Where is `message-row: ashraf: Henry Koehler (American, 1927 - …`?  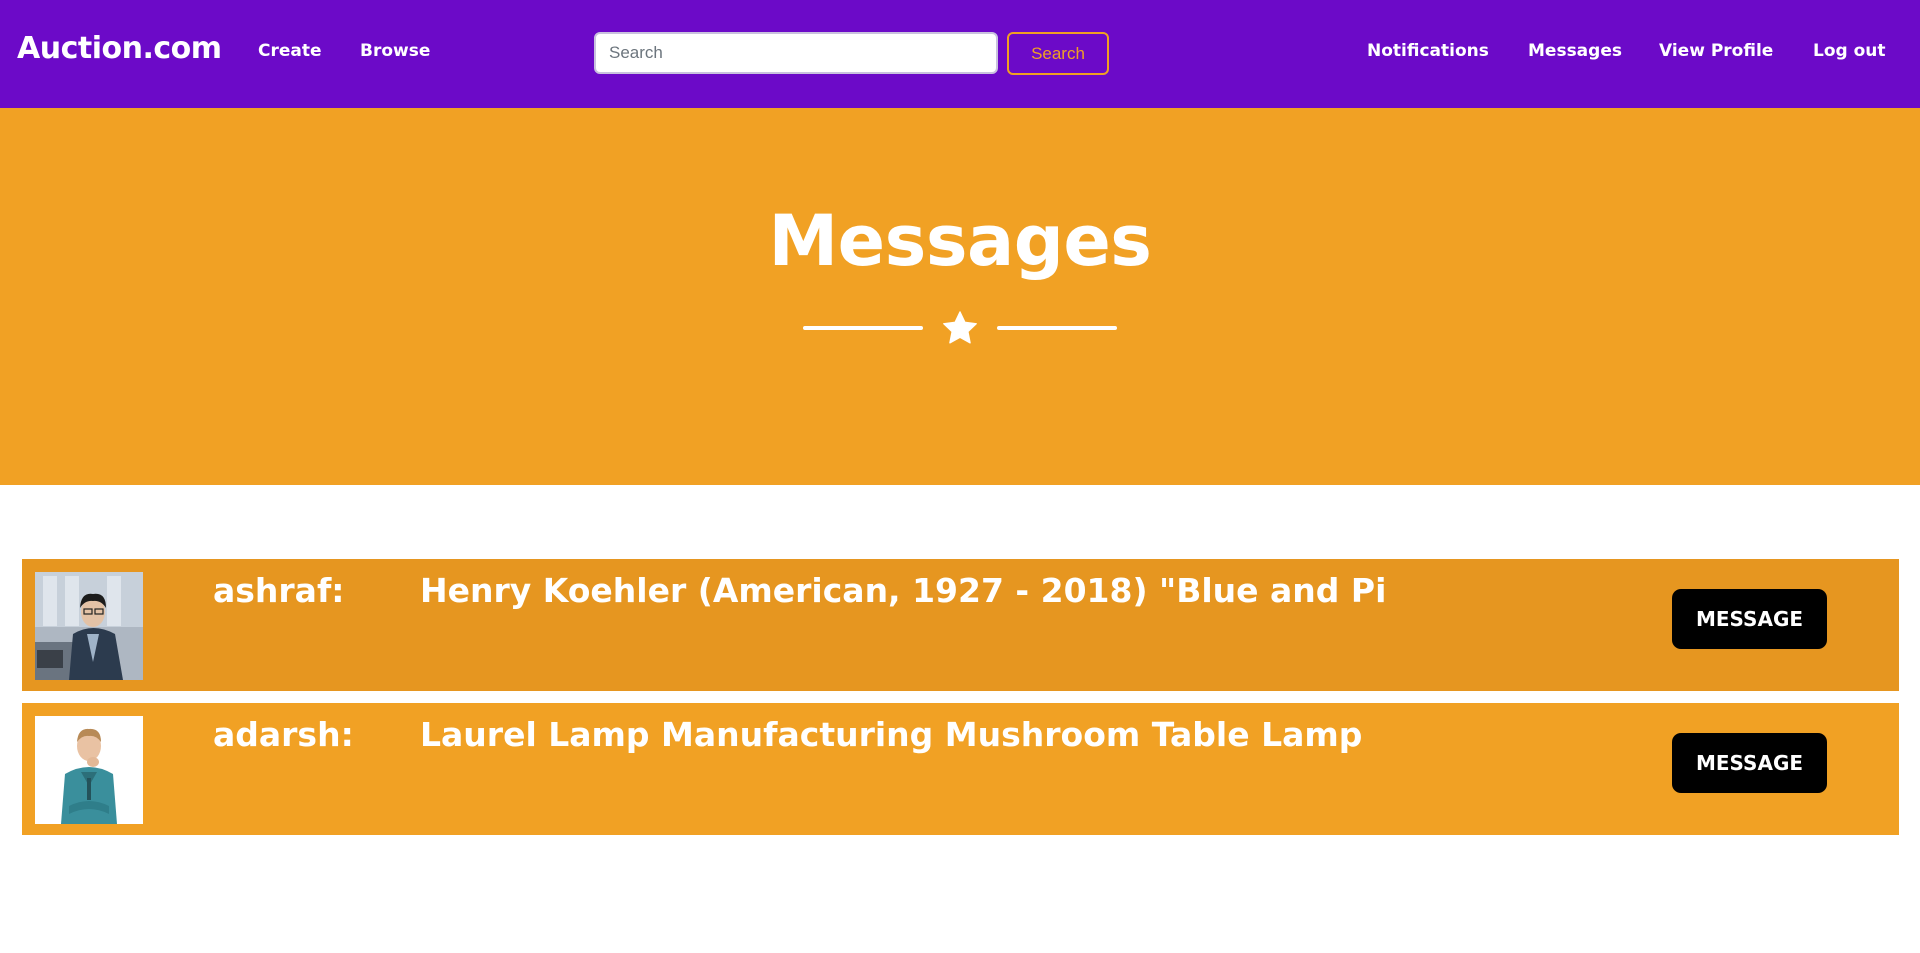 message-row: ashraf: Henry Koehler (American, 1927 - … is located at coordinates (960, 625).